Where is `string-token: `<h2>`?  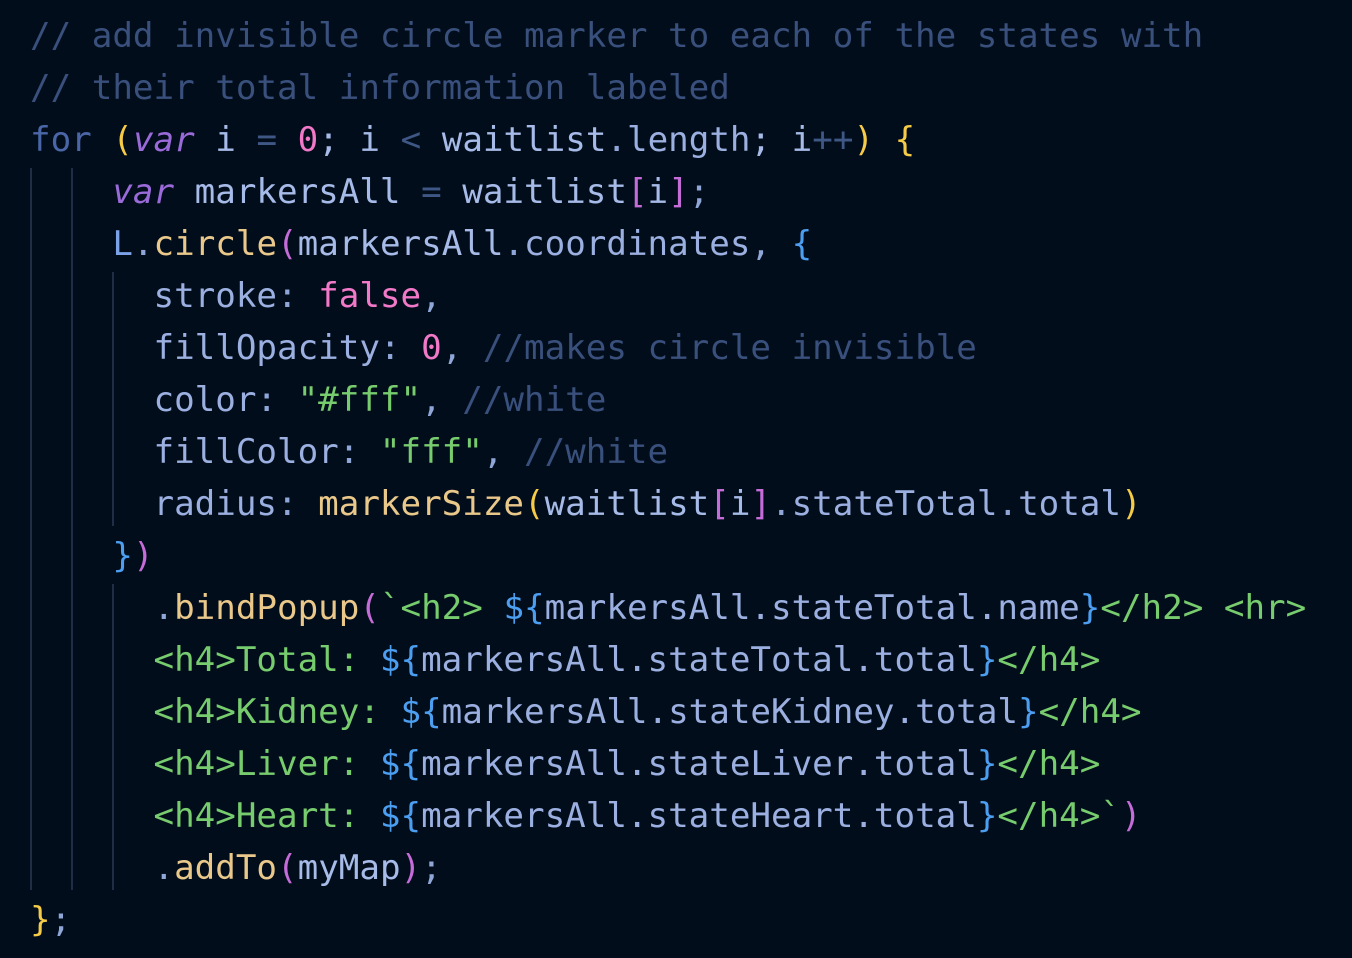
string-token: `<h2> is located at coordinates (441, 608).